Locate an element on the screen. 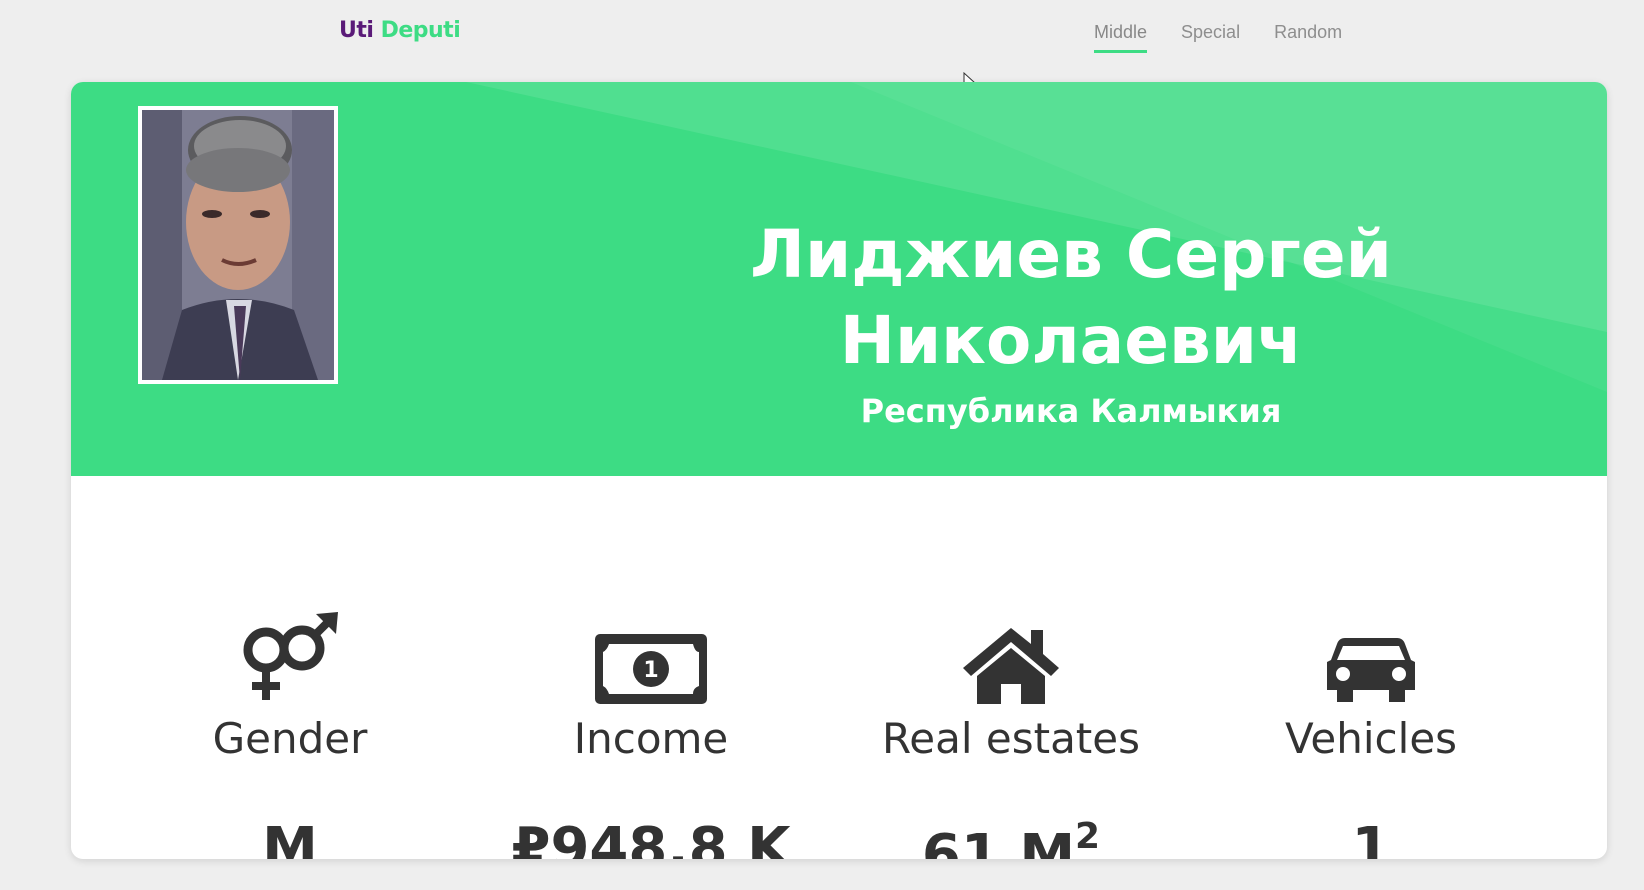 This screenshot has height=890, width=1644. stat-real-estates-label: Real estates is located at coordinates (1010, 738).